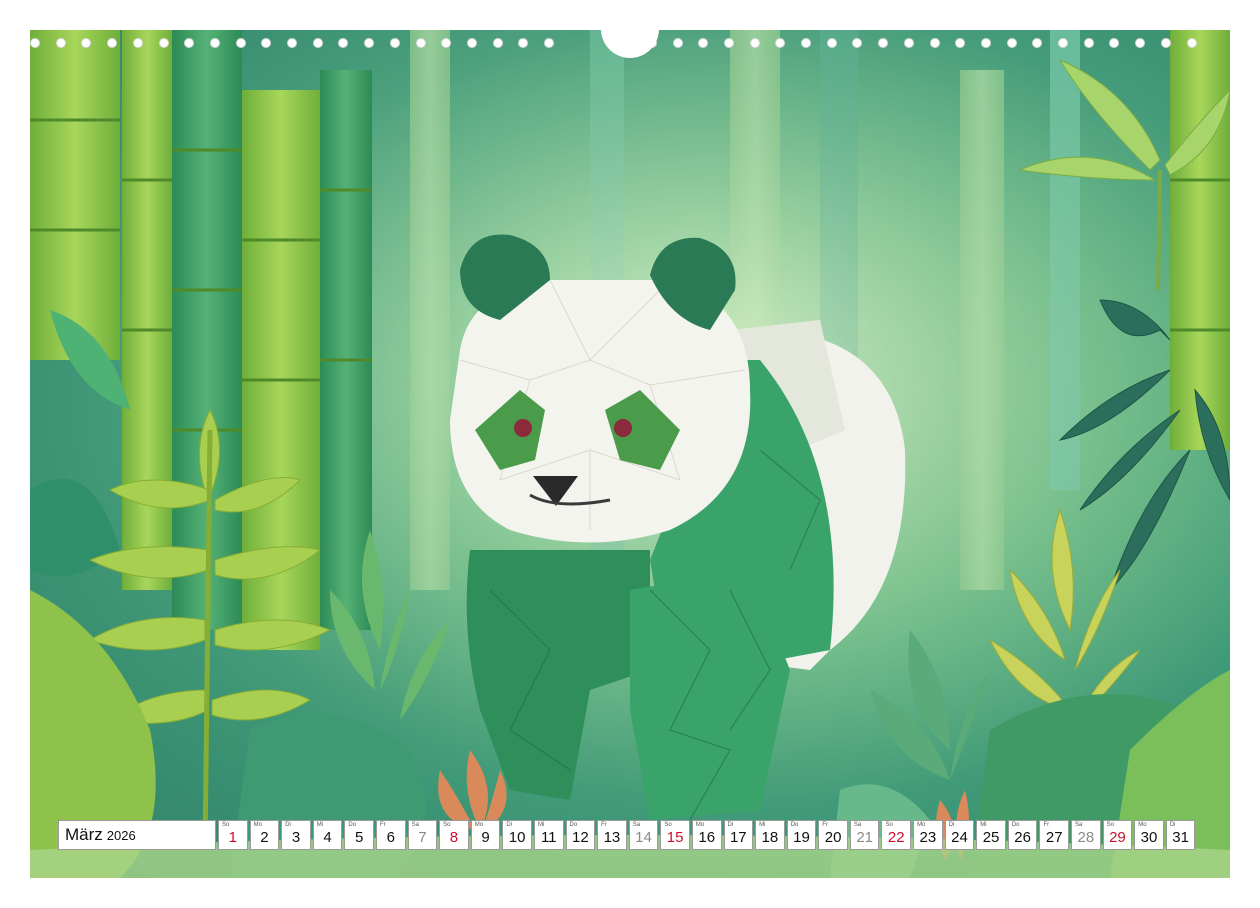 Image resolution: width=1260 pixels, height=908 pixels. What do you see at coordinates (232, 837) in the screenshot?
I see `day-number: 1` at bounding box center [232, 837].